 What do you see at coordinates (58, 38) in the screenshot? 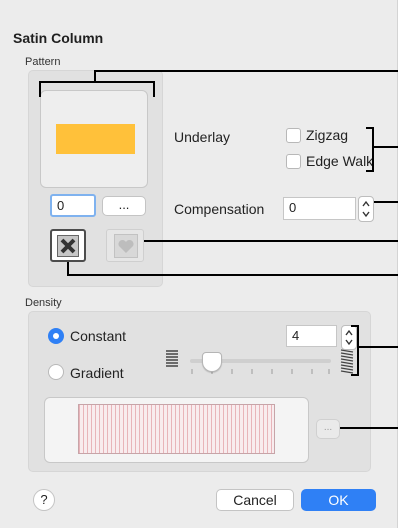
I see `dialog-title: Satin Column` at bounding box center [58, 38].